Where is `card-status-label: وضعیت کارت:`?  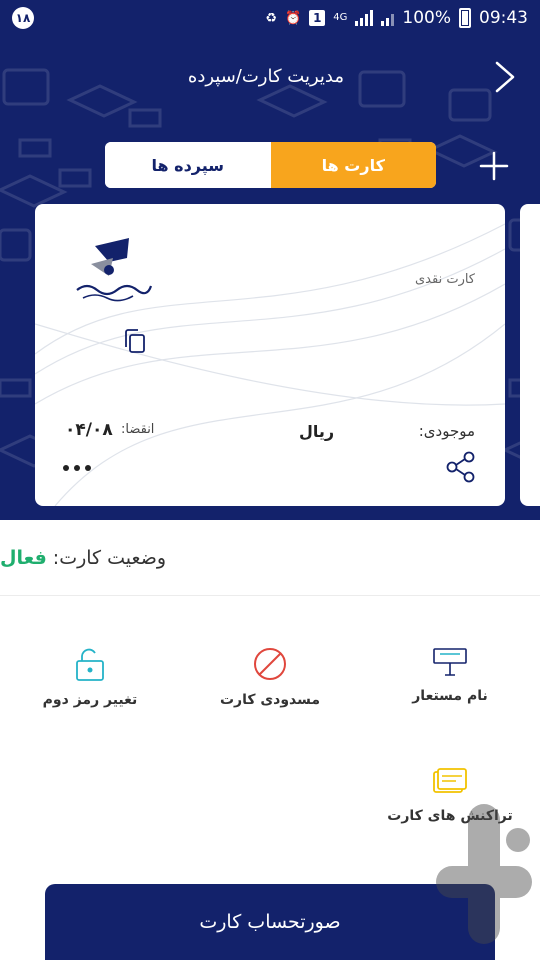
card-status-label: وضعیت کارت: is located at coordinates (109, 557).